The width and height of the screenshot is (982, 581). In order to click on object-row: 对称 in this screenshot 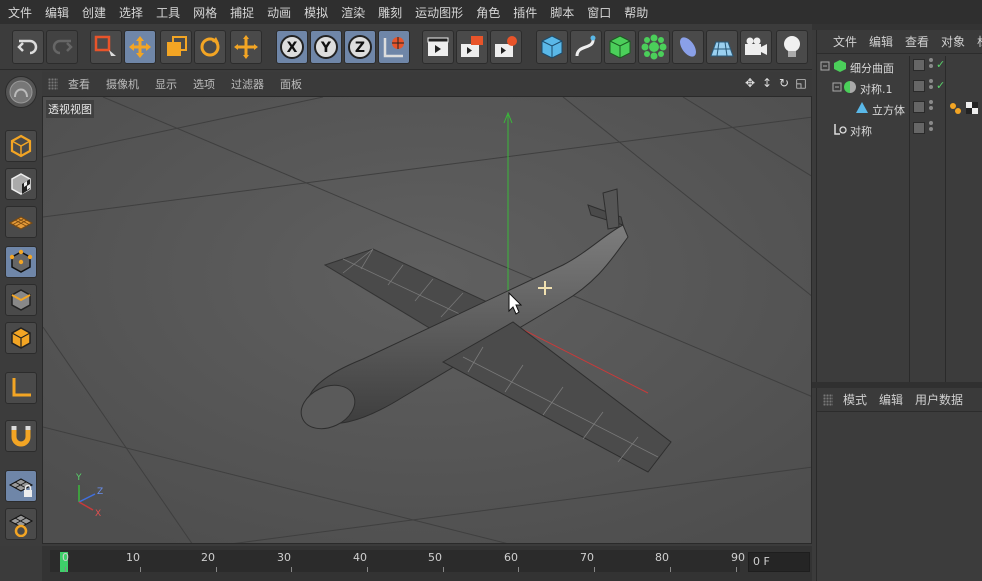, I will do `click(899, 129)`.